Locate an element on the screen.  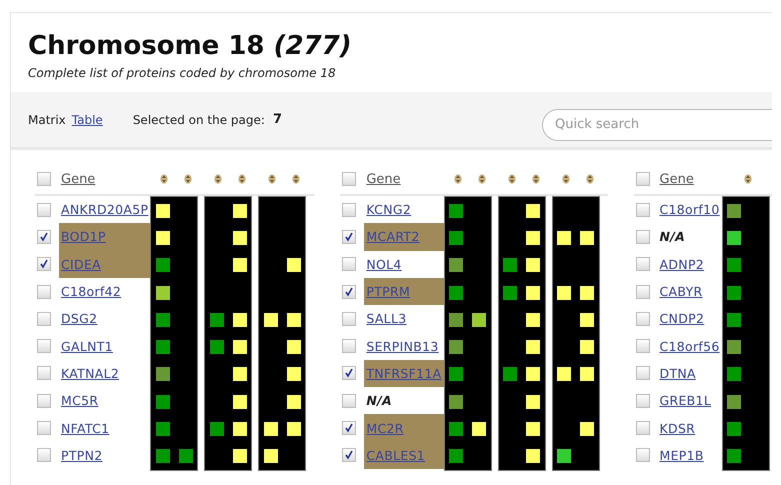
gene-link: ANKRD20A5P is located at coordinates (104, 210).